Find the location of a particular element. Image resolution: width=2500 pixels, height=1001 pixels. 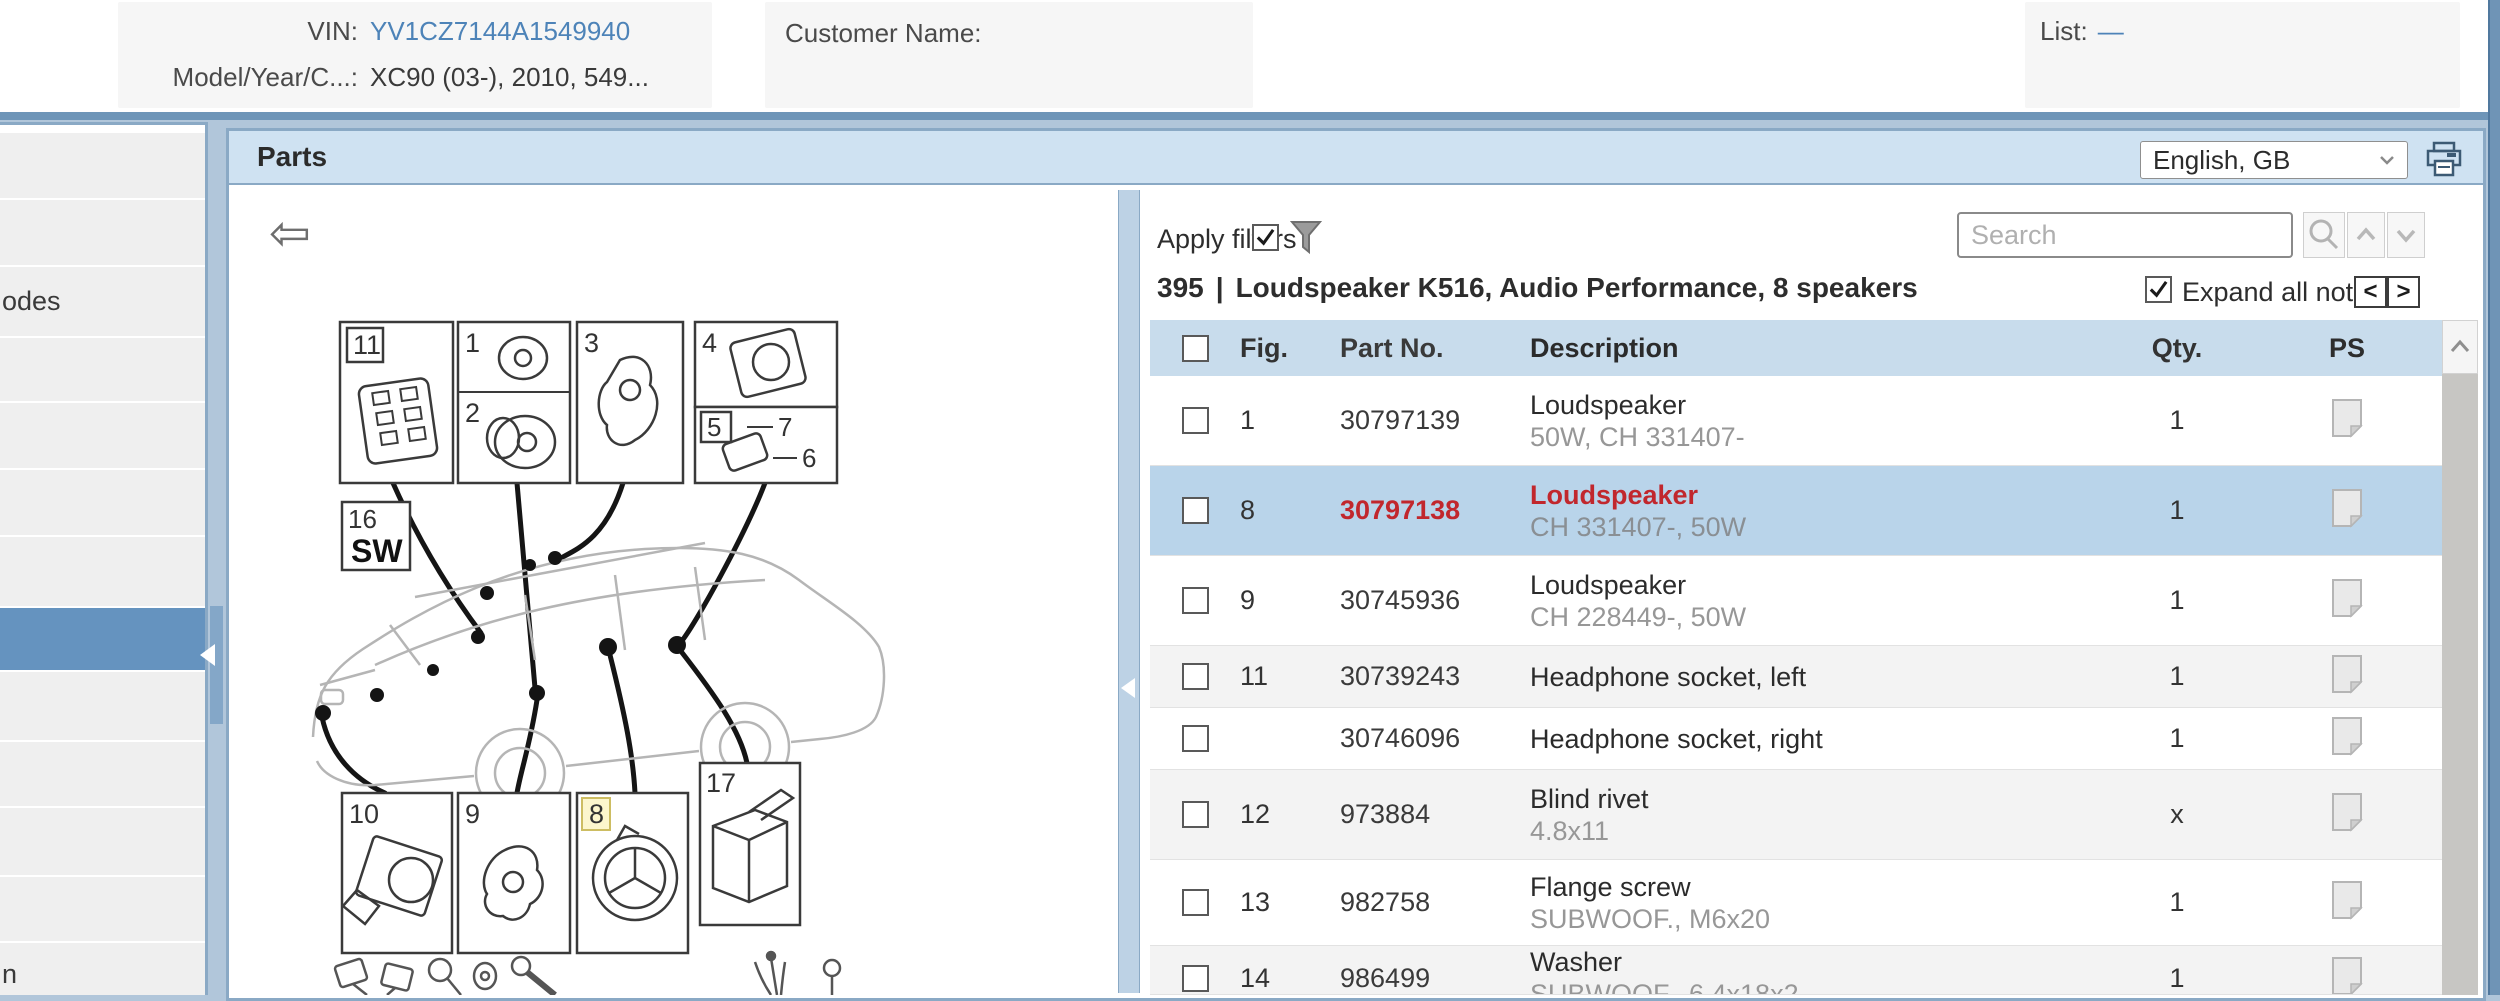

table-header-row: Fig. Part No. Description Qty. PS is located at coordinates (1796, 348).